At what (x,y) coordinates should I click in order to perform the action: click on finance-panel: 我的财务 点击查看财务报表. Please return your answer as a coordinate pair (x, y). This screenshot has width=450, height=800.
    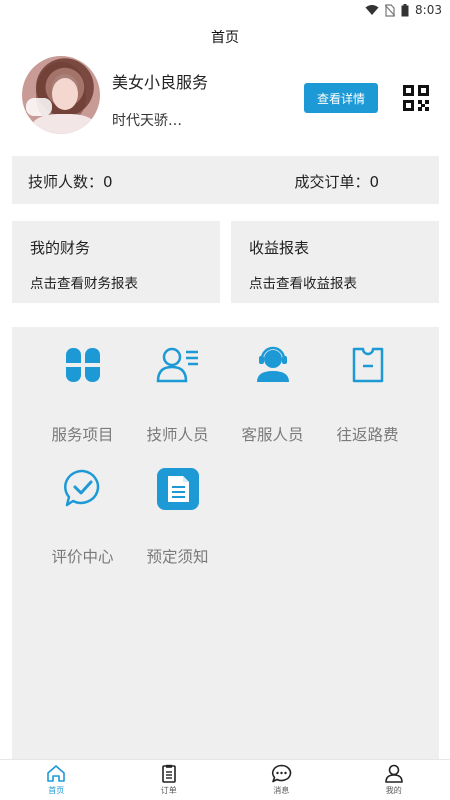
    Looking at the image, I should click on (116, 262).